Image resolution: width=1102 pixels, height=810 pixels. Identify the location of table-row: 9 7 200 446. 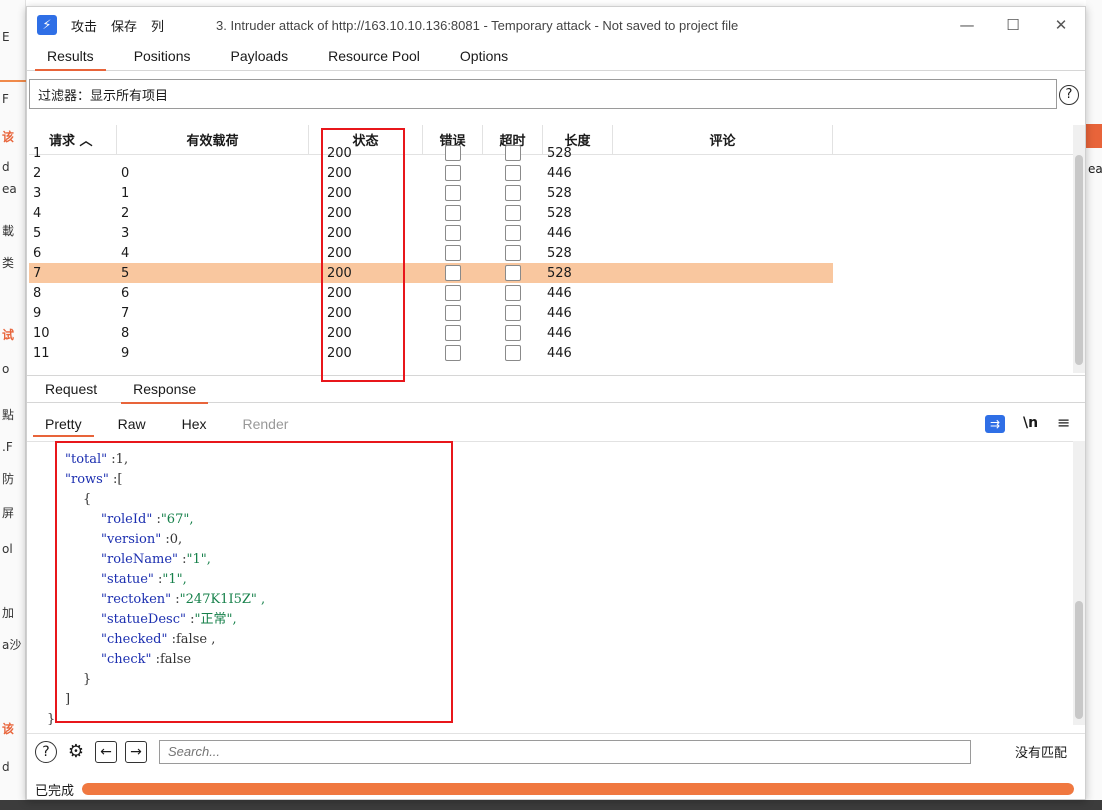
(431, 313).